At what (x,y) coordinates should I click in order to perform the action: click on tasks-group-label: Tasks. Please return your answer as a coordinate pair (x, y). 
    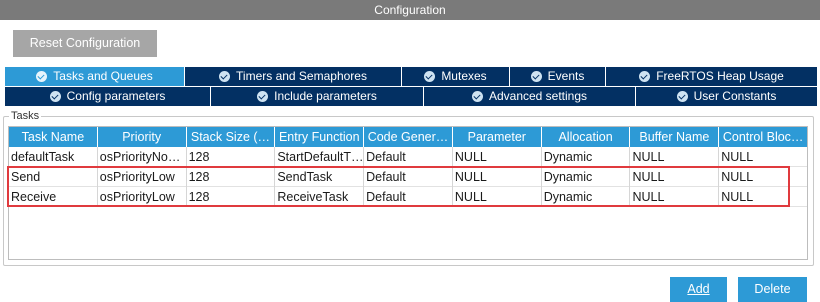
    Looking at the image, I should click on (25, 116).